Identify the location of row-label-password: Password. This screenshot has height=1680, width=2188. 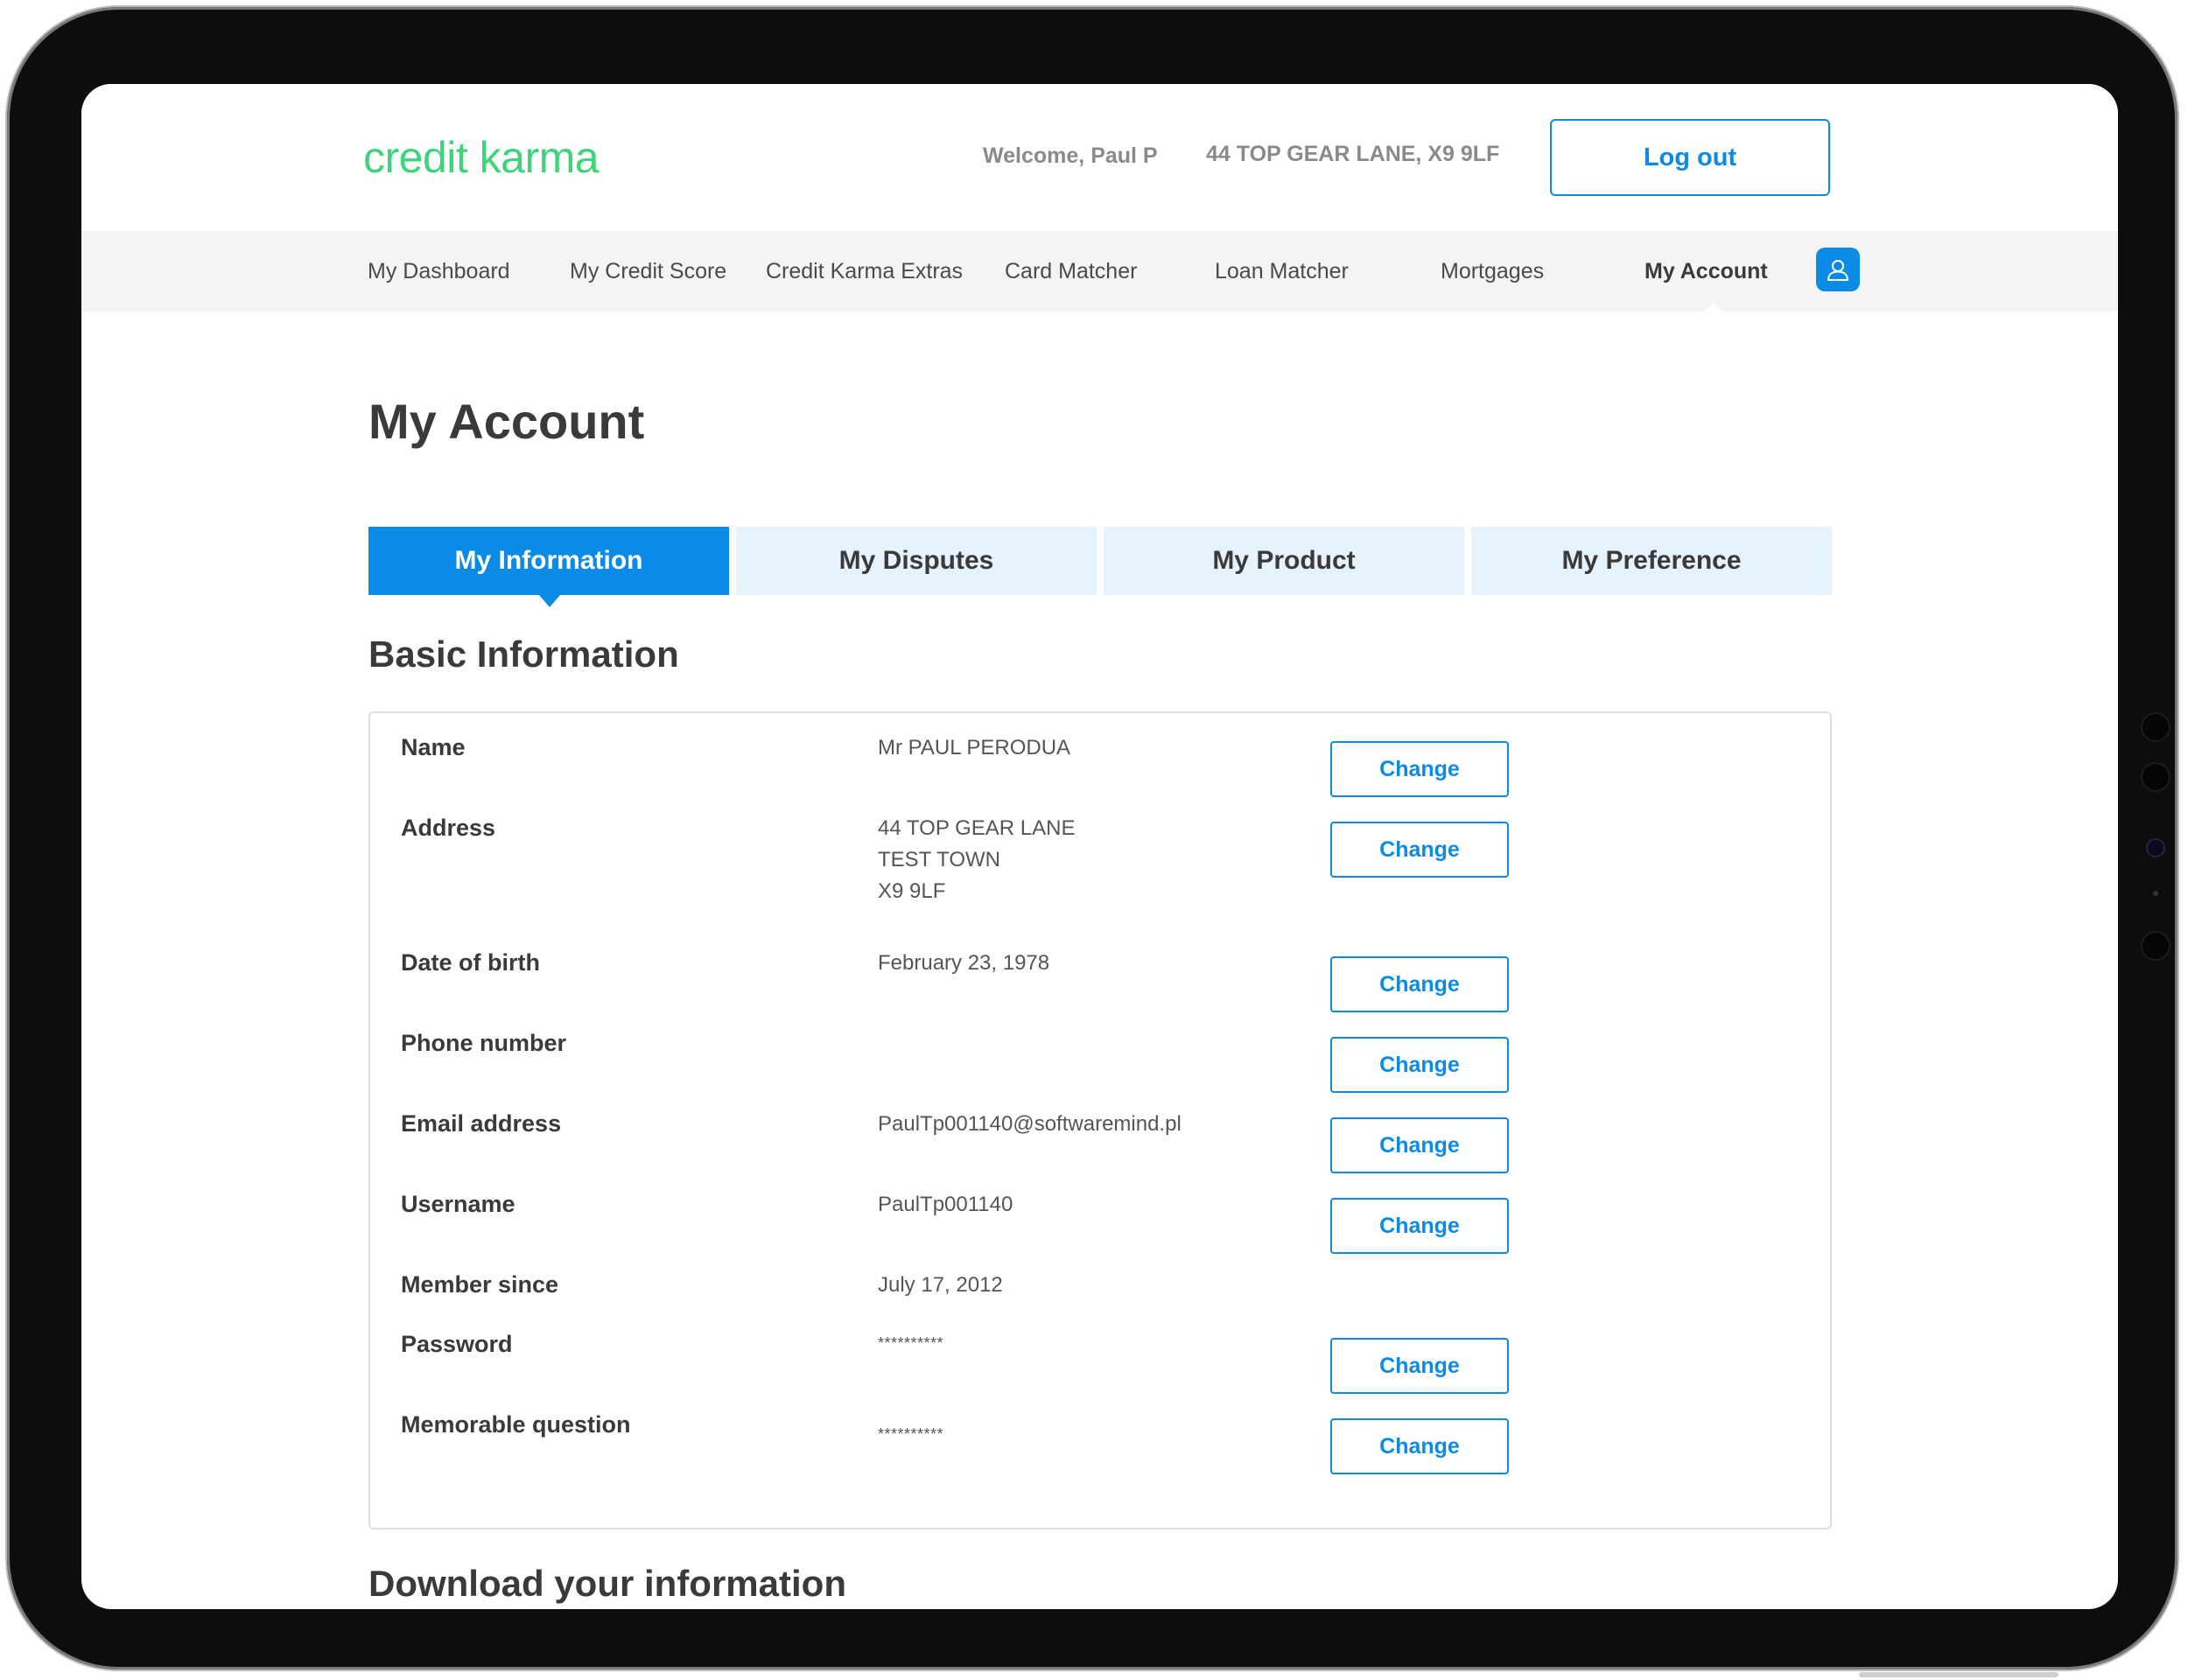
(457, 1344).